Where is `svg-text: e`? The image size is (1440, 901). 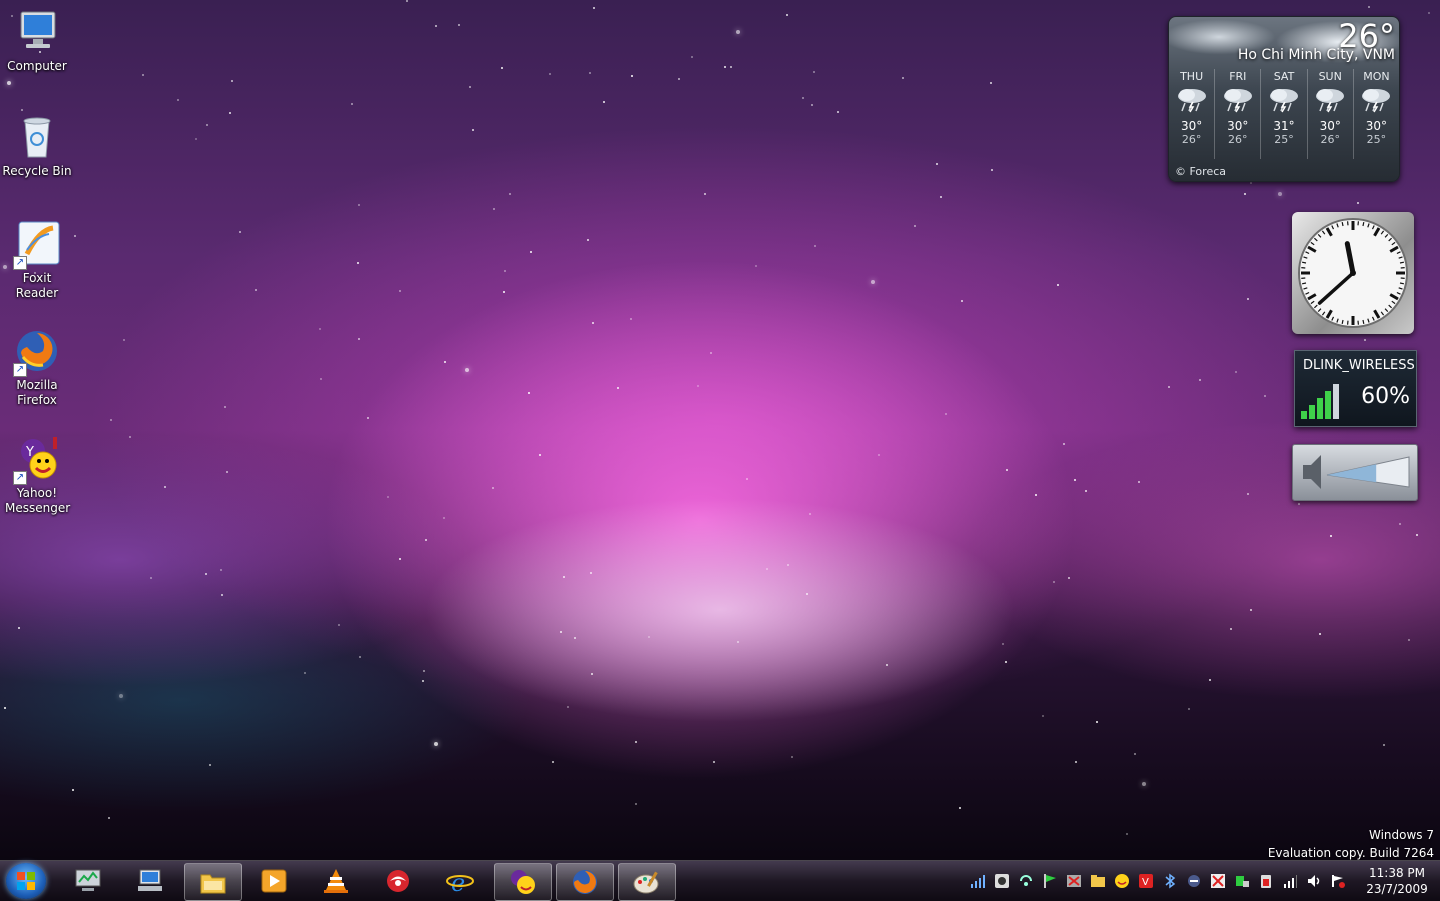
svg-text: e is located at coordinates (458, 881).